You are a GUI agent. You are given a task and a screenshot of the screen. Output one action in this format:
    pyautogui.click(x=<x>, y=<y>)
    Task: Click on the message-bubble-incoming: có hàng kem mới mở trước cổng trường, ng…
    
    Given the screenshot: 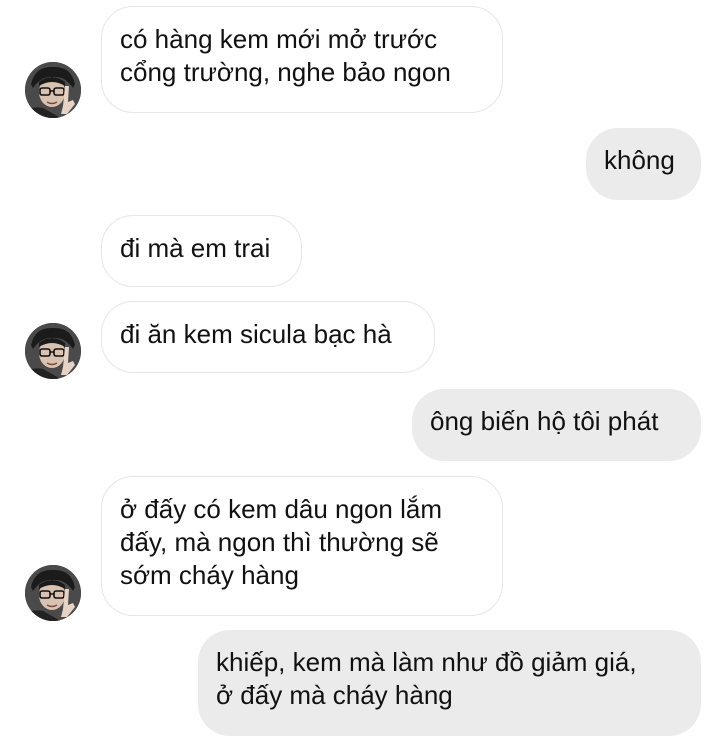 What is the action you would take?
    pyautogui.click(x=302, y=59)
    